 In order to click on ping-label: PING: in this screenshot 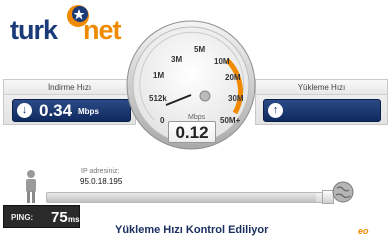, I will do `click(22, 217)`.